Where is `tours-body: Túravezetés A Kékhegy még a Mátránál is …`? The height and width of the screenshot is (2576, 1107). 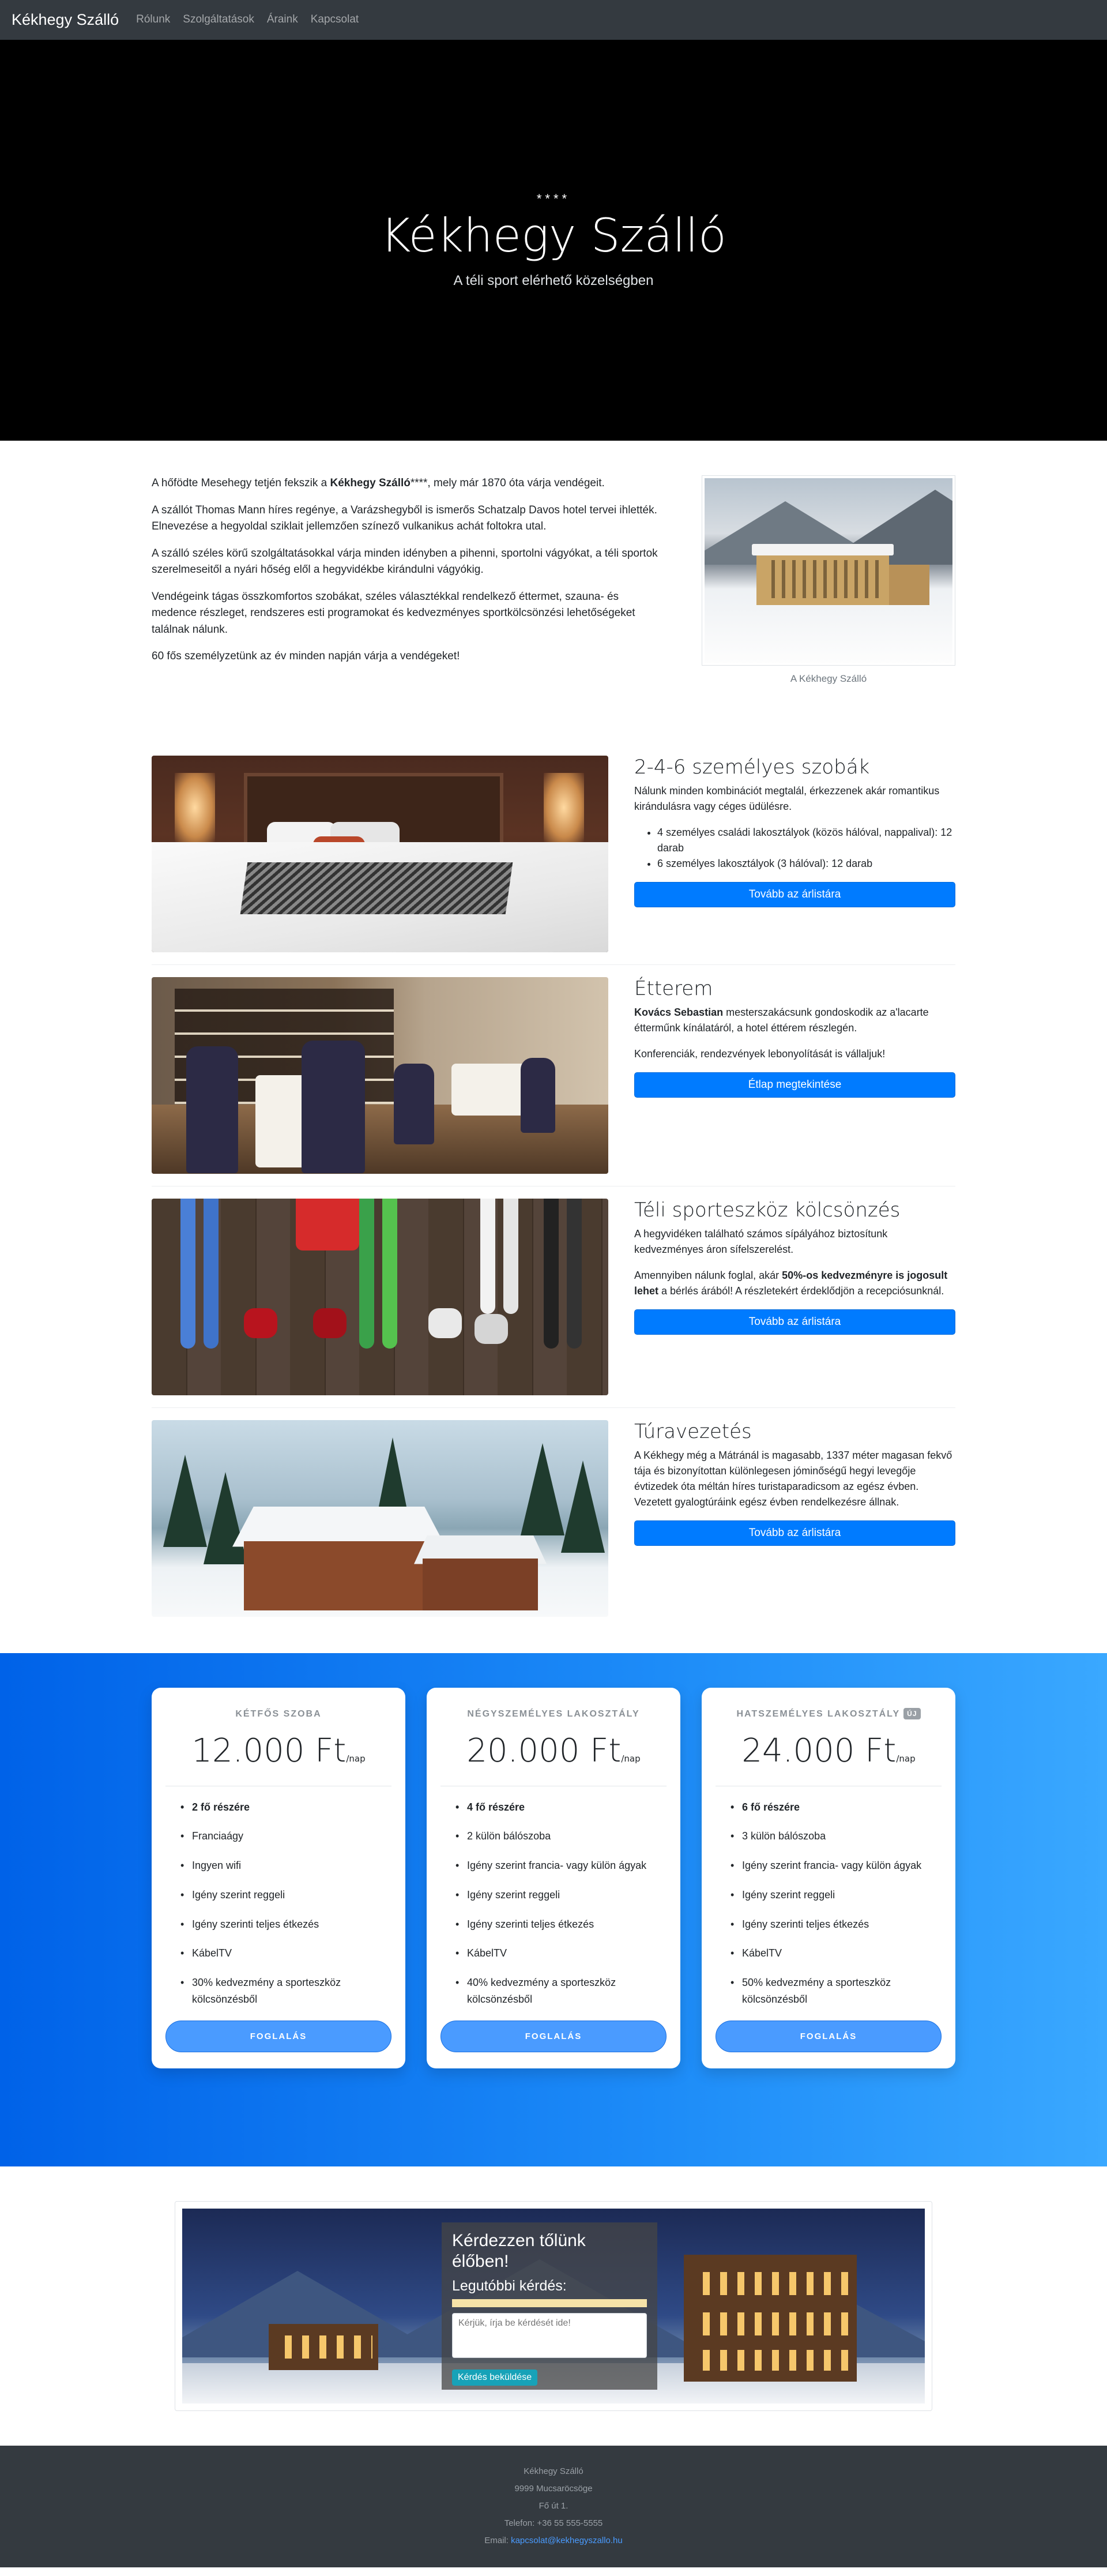 tours-body: Túravezetés A Kékhegy még a Mátránál is … is located at coordinates (795, 1518).